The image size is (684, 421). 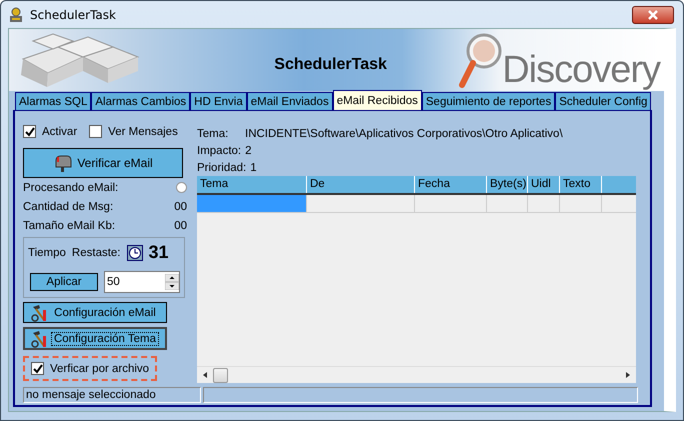 What do you see at coordinates (480, 60) in the screenshot?
I see `magnifier-icon` at bounding box center [480, 60].